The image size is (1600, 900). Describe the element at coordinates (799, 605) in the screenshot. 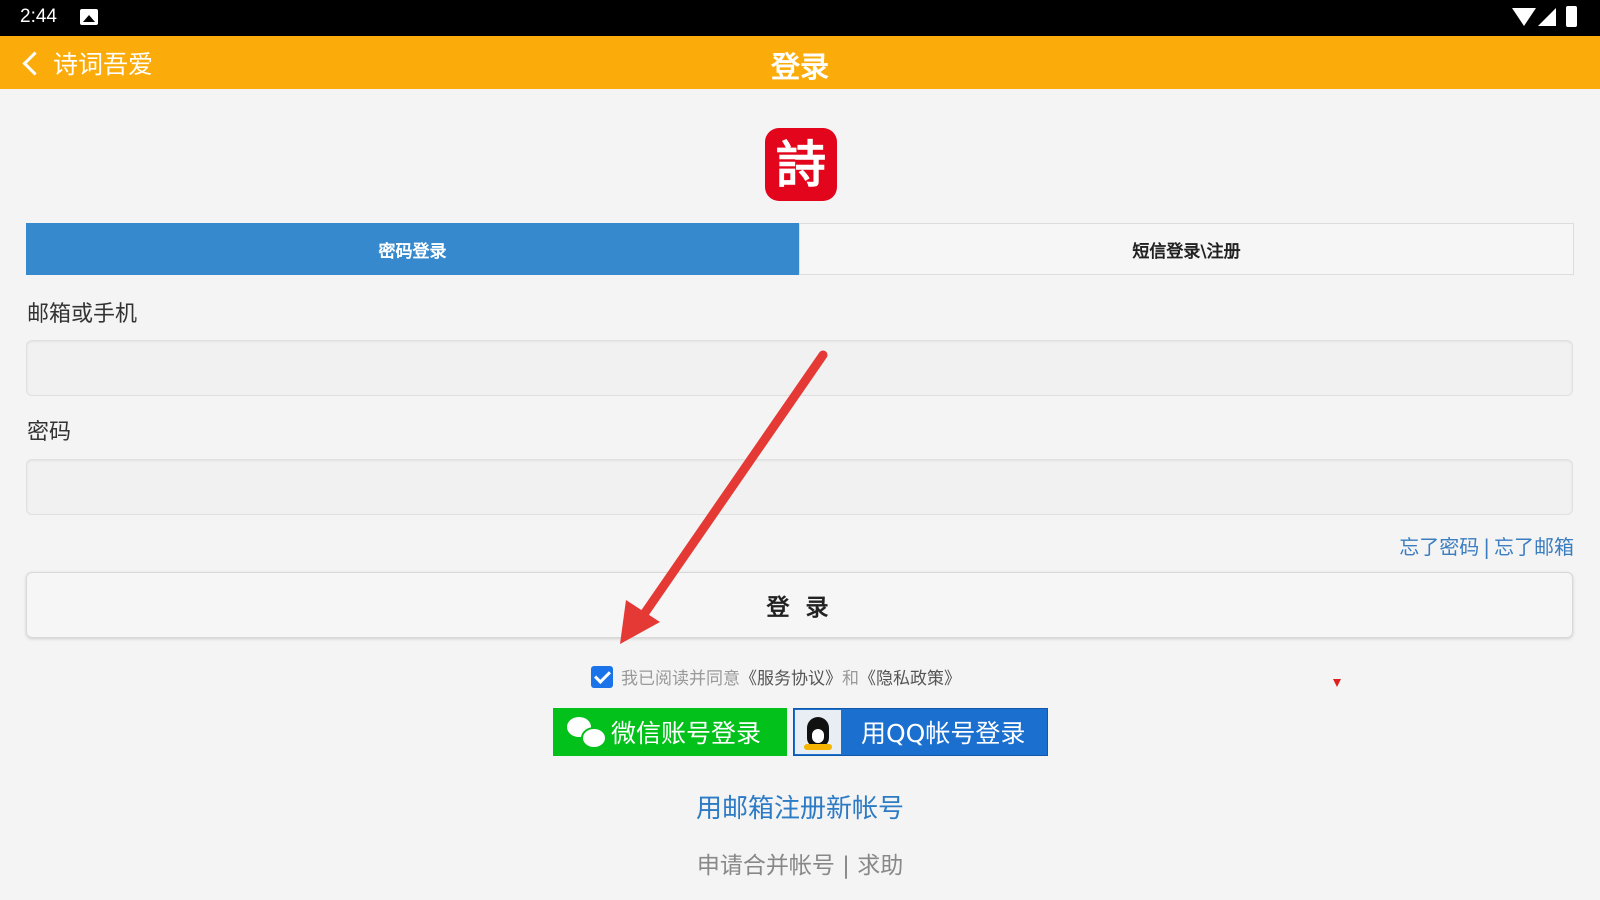

I see `login-button: 登 录` at that location.